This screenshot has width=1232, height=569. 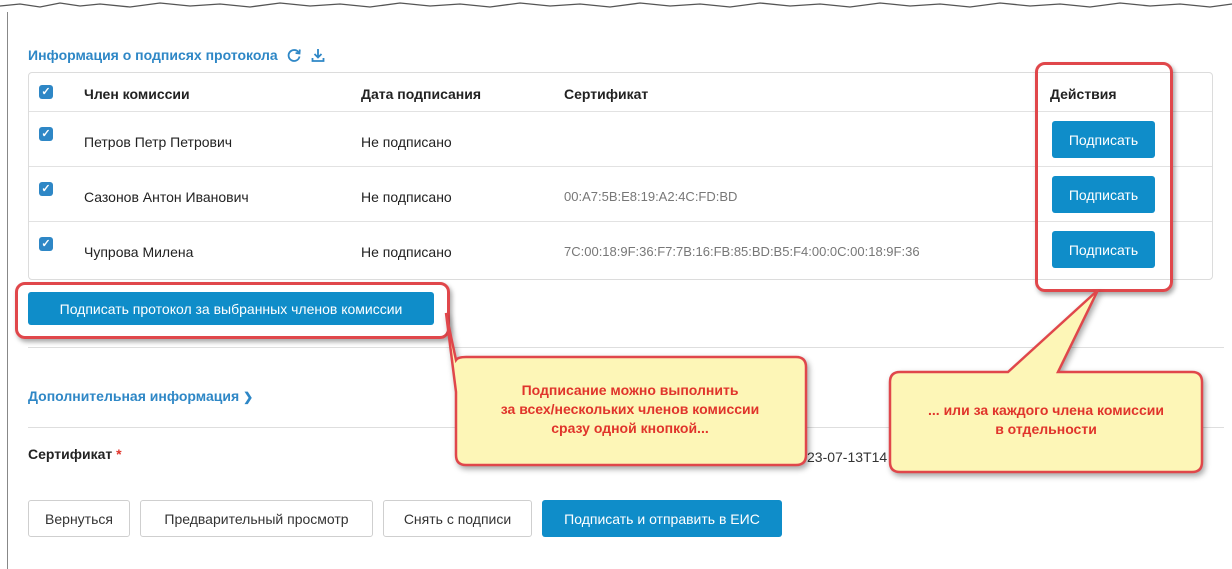 What do you see at coordinates (630, 390) in the screenshot?
I see `callout-line: Подписание можно выполнить` at bounding box center [630, 390].